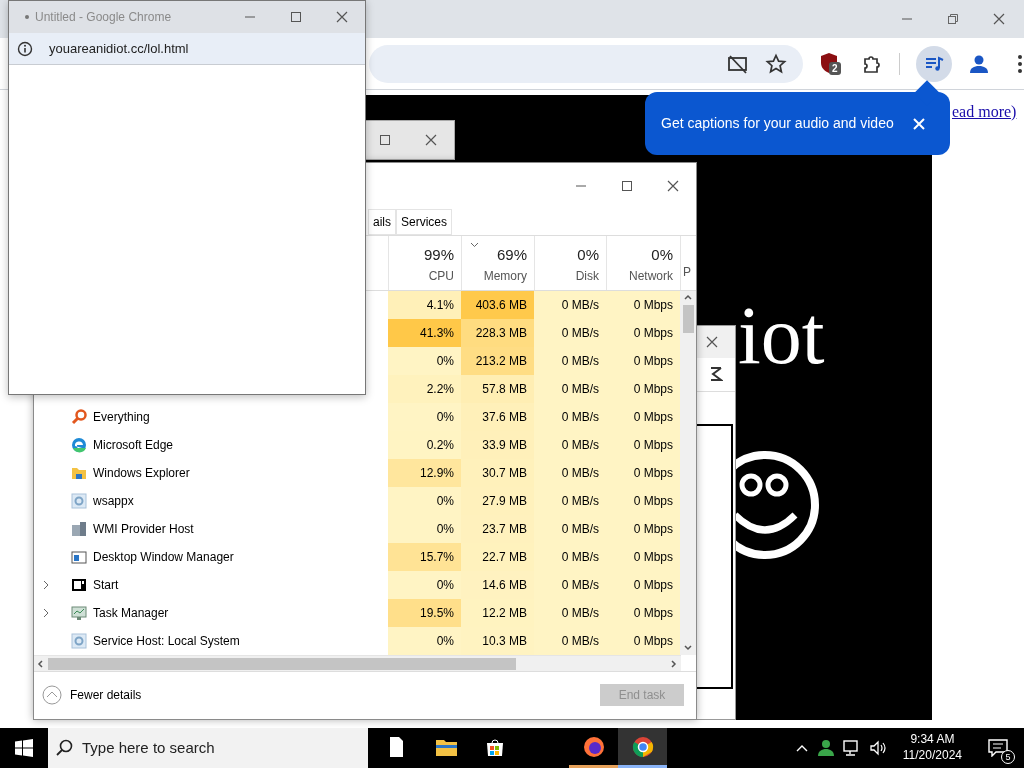 The image size is (1024, 768). I want to click on sigma-icon, so click(716, 374).